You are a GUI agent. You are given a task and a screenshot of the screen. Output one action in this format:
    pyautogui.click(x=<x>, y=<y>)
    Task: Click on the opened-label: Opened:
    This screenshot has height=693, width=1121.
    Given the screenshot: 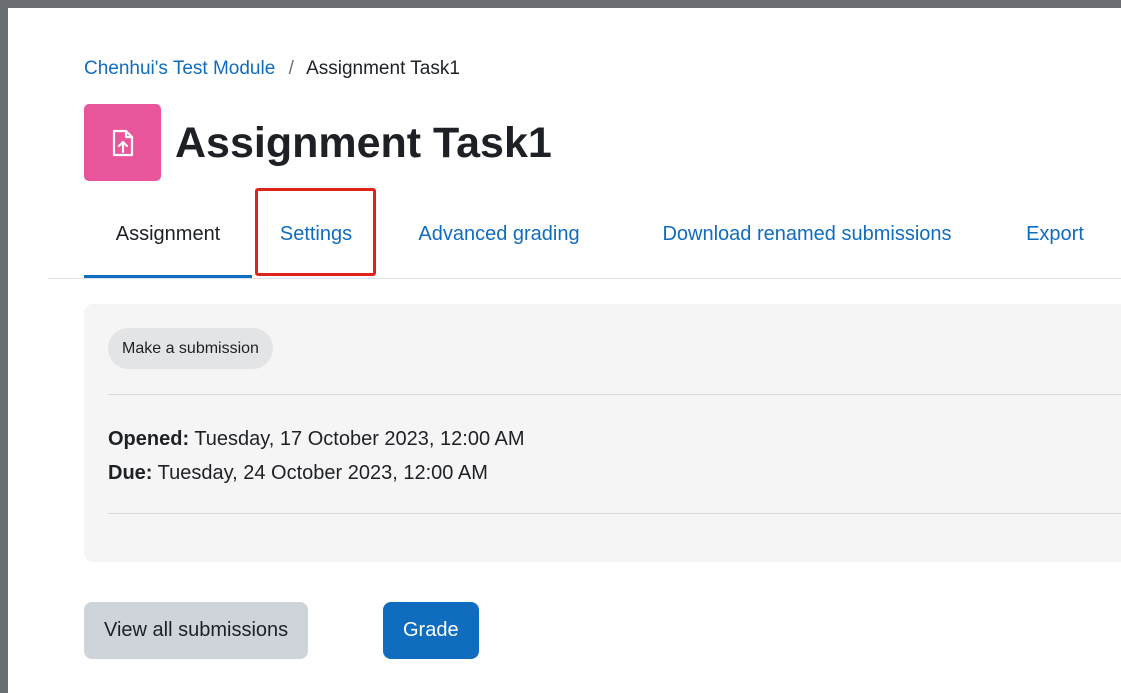 What is the action you would take?
    pyautogui.click(x=149, y=439)
    